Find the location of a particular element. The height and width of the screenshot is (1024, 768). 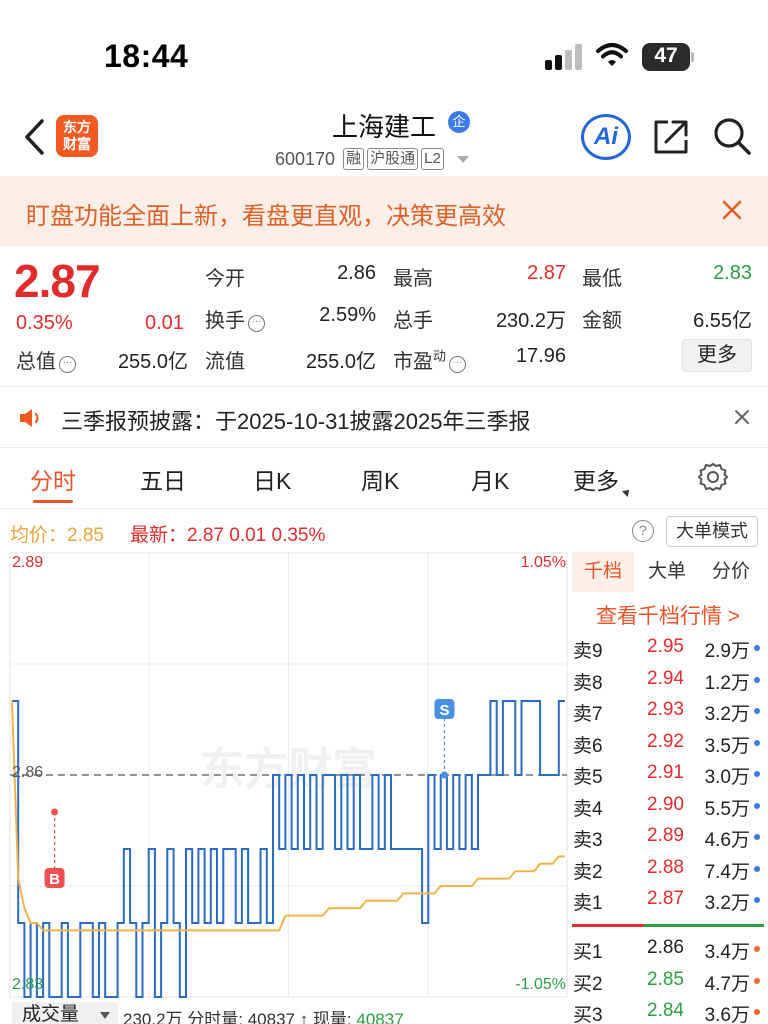

turnover-label: 换手 ··· is located at coordinates (235, 318).